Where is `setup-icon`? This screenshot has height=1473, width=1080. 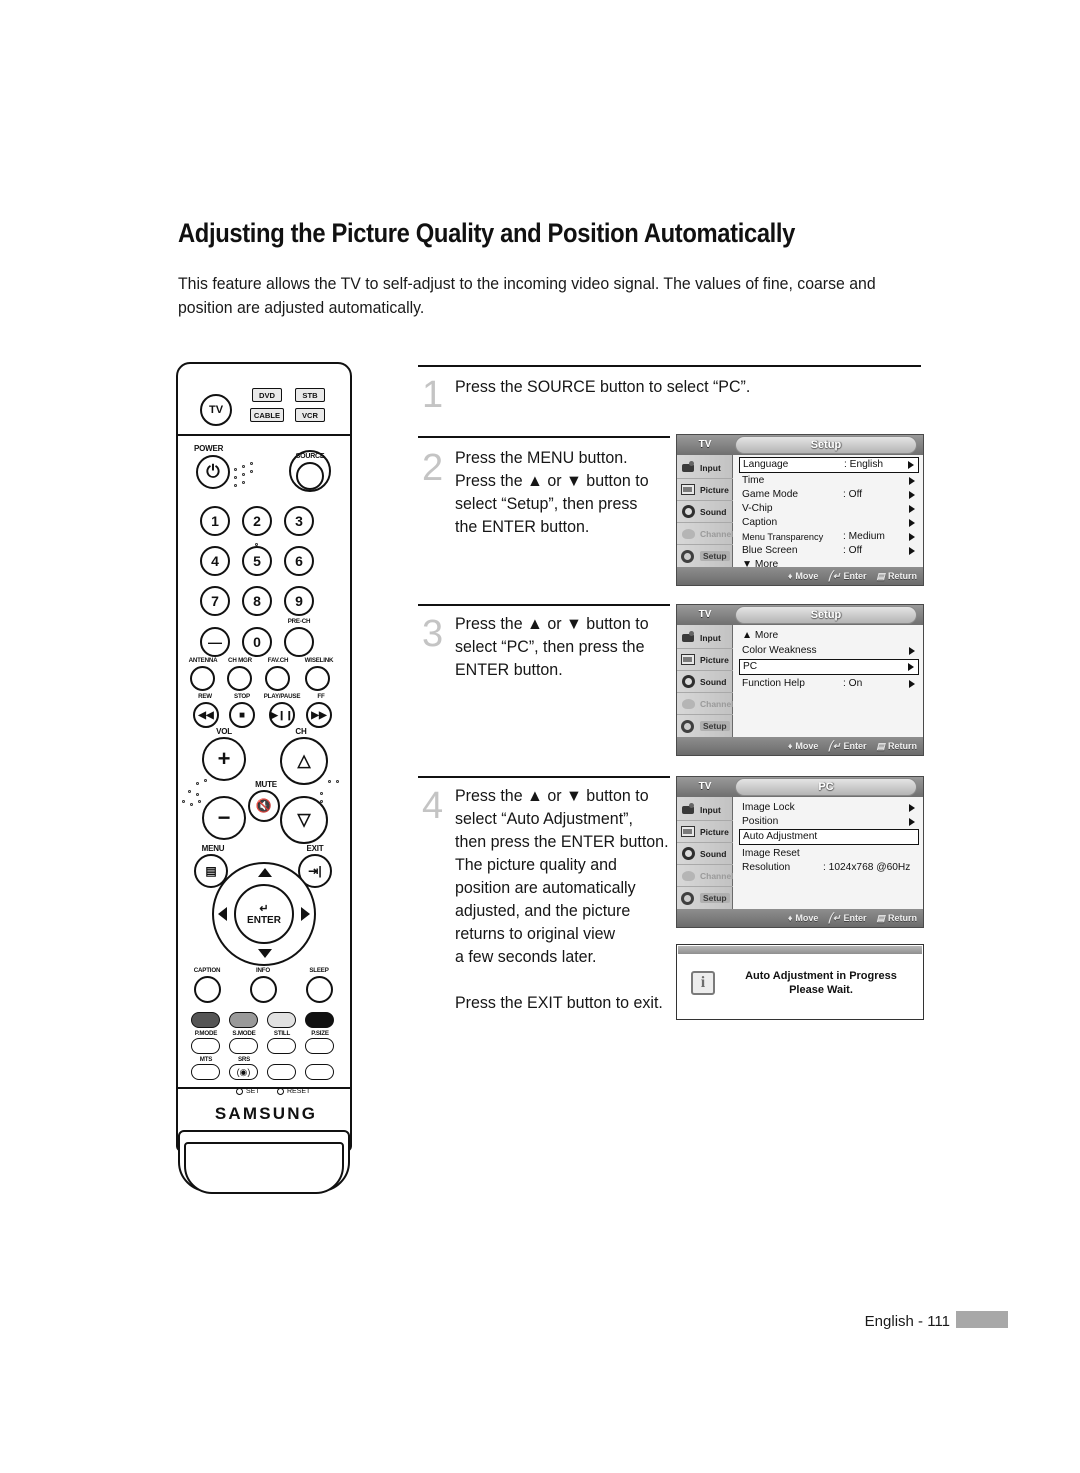 setup-icon is located at coordinates (688, 726).